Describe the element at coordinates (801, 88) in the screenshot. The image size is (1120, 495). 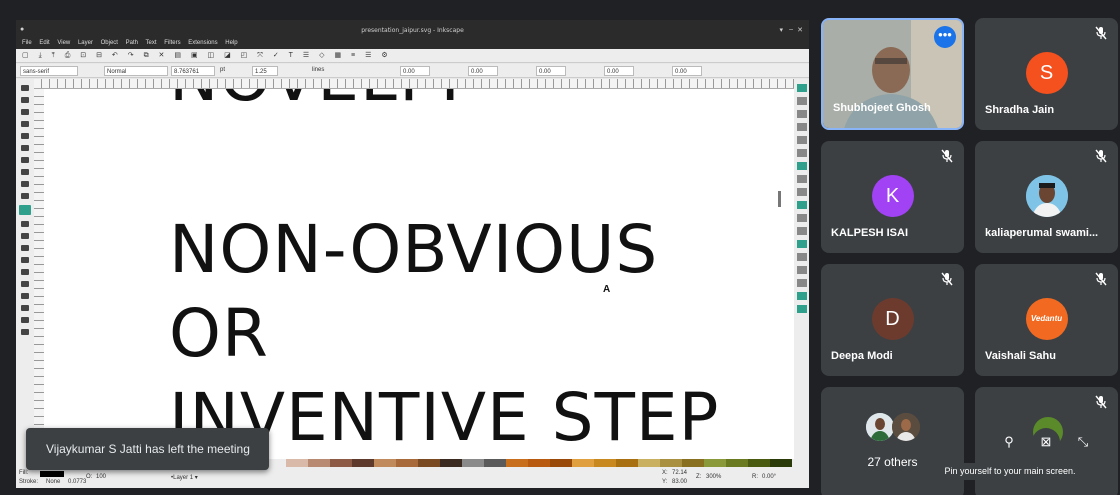
I see `snap-toggle-icon` at that location.